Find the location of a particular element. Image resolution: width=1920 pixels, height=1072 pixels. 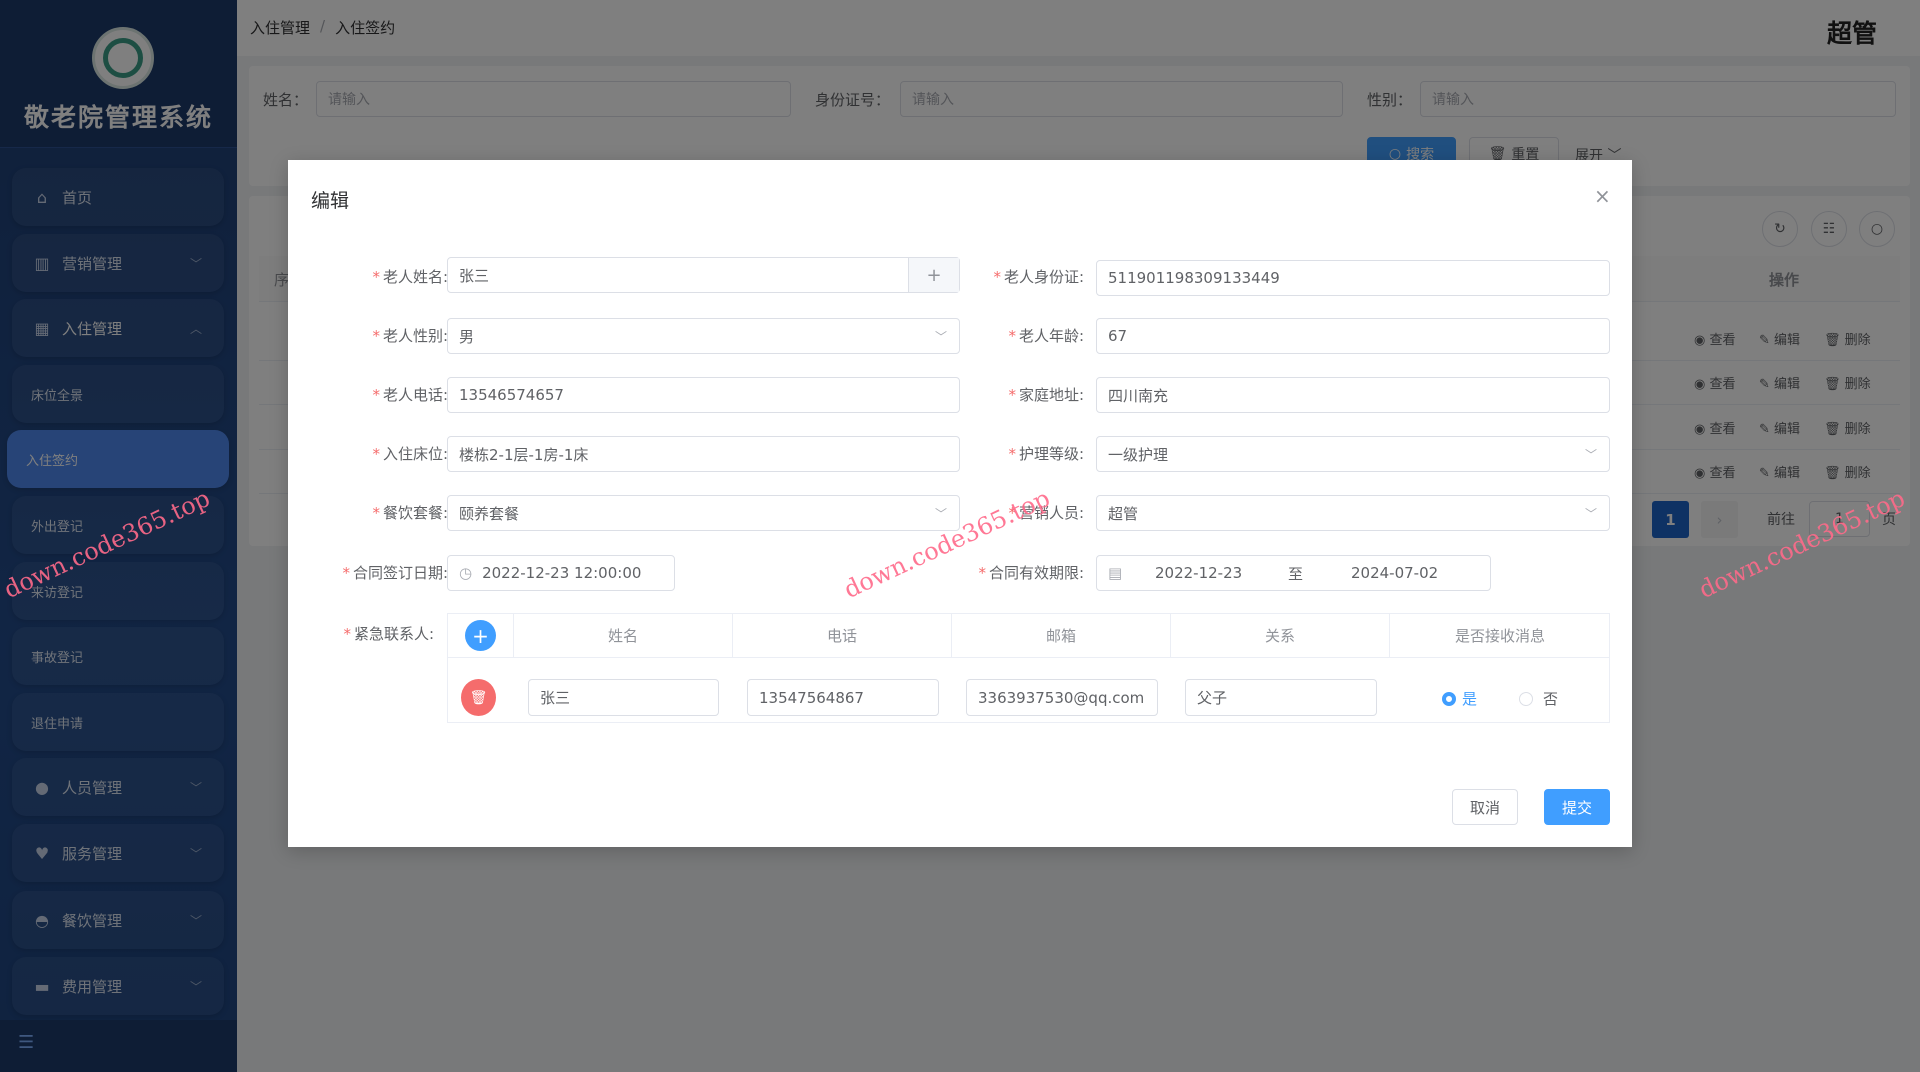

label-text: 入住床位: is located at coordinates (415, 454).